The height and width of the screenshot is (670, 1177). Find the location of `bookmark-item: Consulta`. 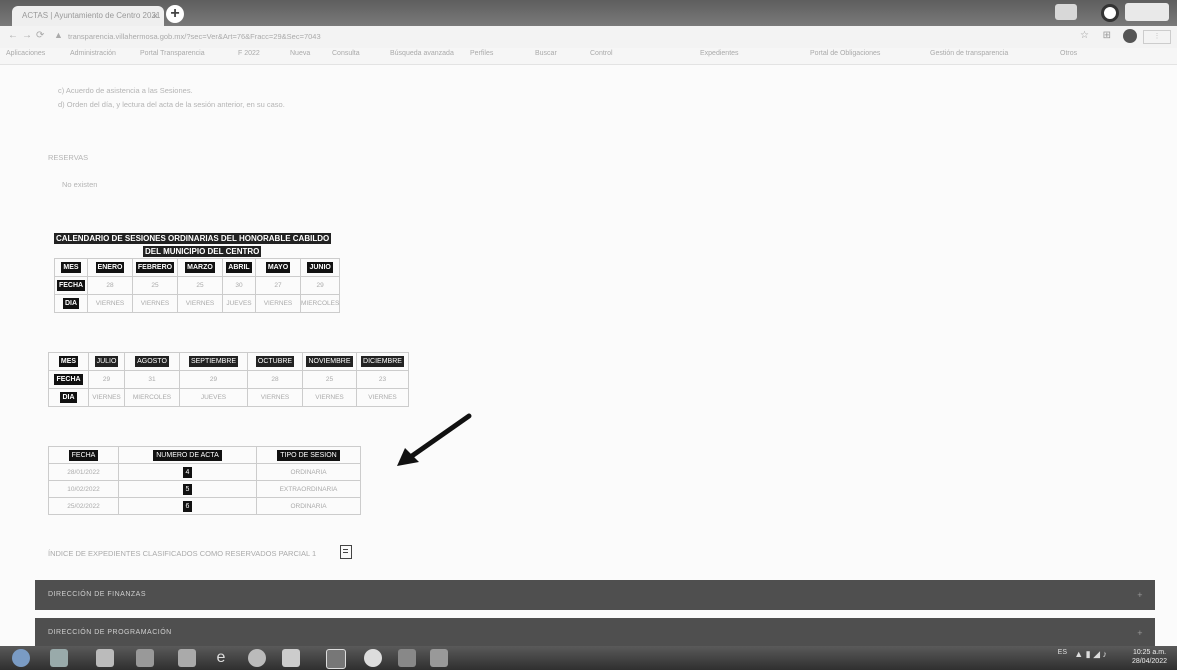

bookmark-item: Consulta is located at coordinates (346, 53).